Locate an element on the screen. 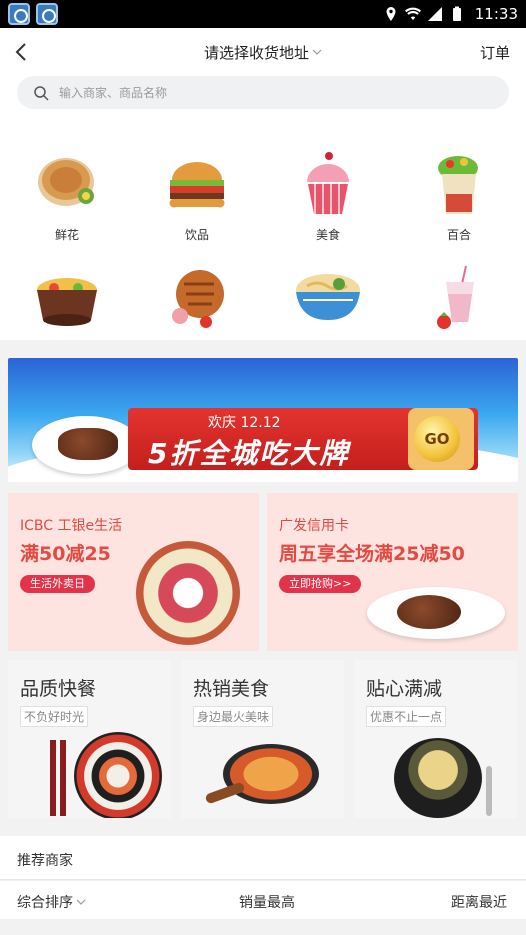  banner-top-label: 欢庆 12.12 is located at coordinates (244, 423).